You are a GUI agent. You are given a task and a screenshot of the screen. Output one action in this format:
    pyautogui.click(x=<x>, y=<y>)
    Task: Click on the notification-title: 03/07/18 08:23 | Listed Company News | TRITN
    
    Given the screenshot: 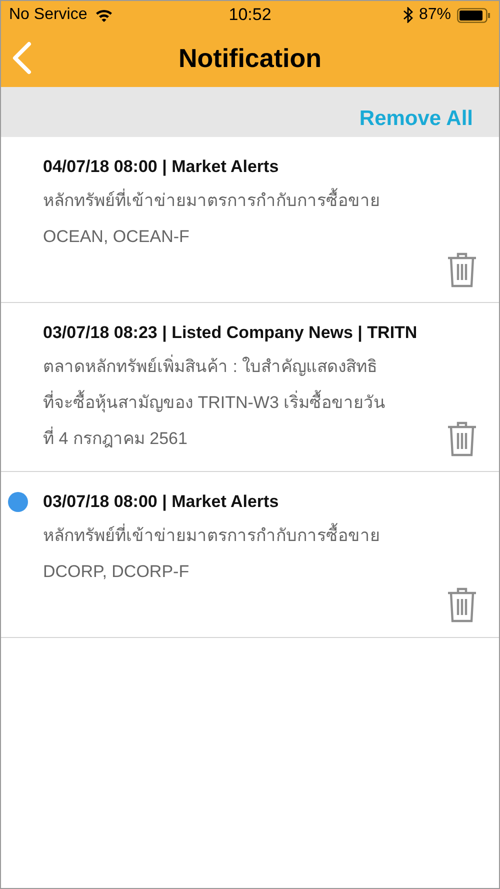 What is the action you would take?
    pyautogui.click(x=230, y=333)
    